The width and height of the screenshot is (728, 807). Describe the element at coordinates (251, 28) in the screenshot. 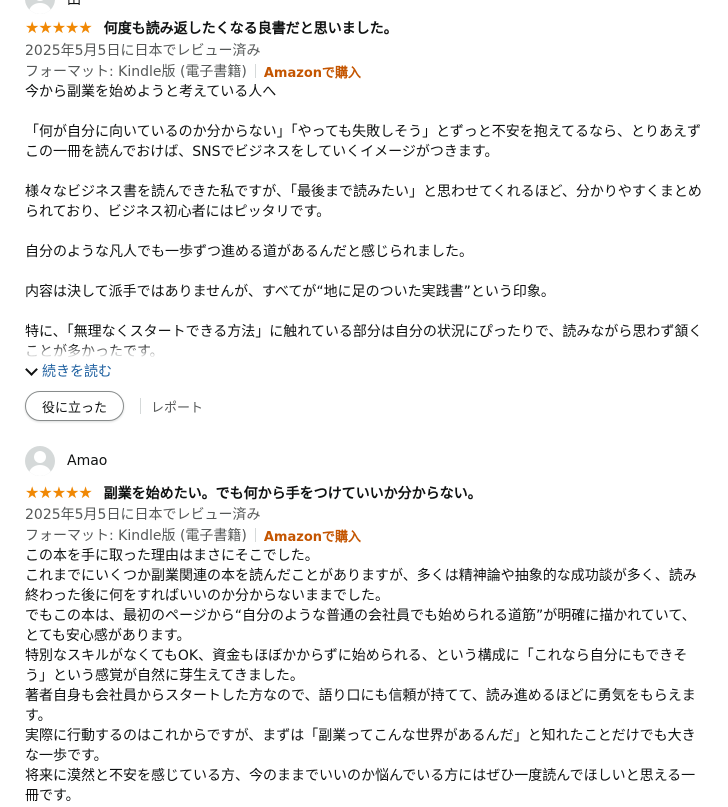

I see `review-title: 何度も読み返したくなる良書だと思いました。` at that location.